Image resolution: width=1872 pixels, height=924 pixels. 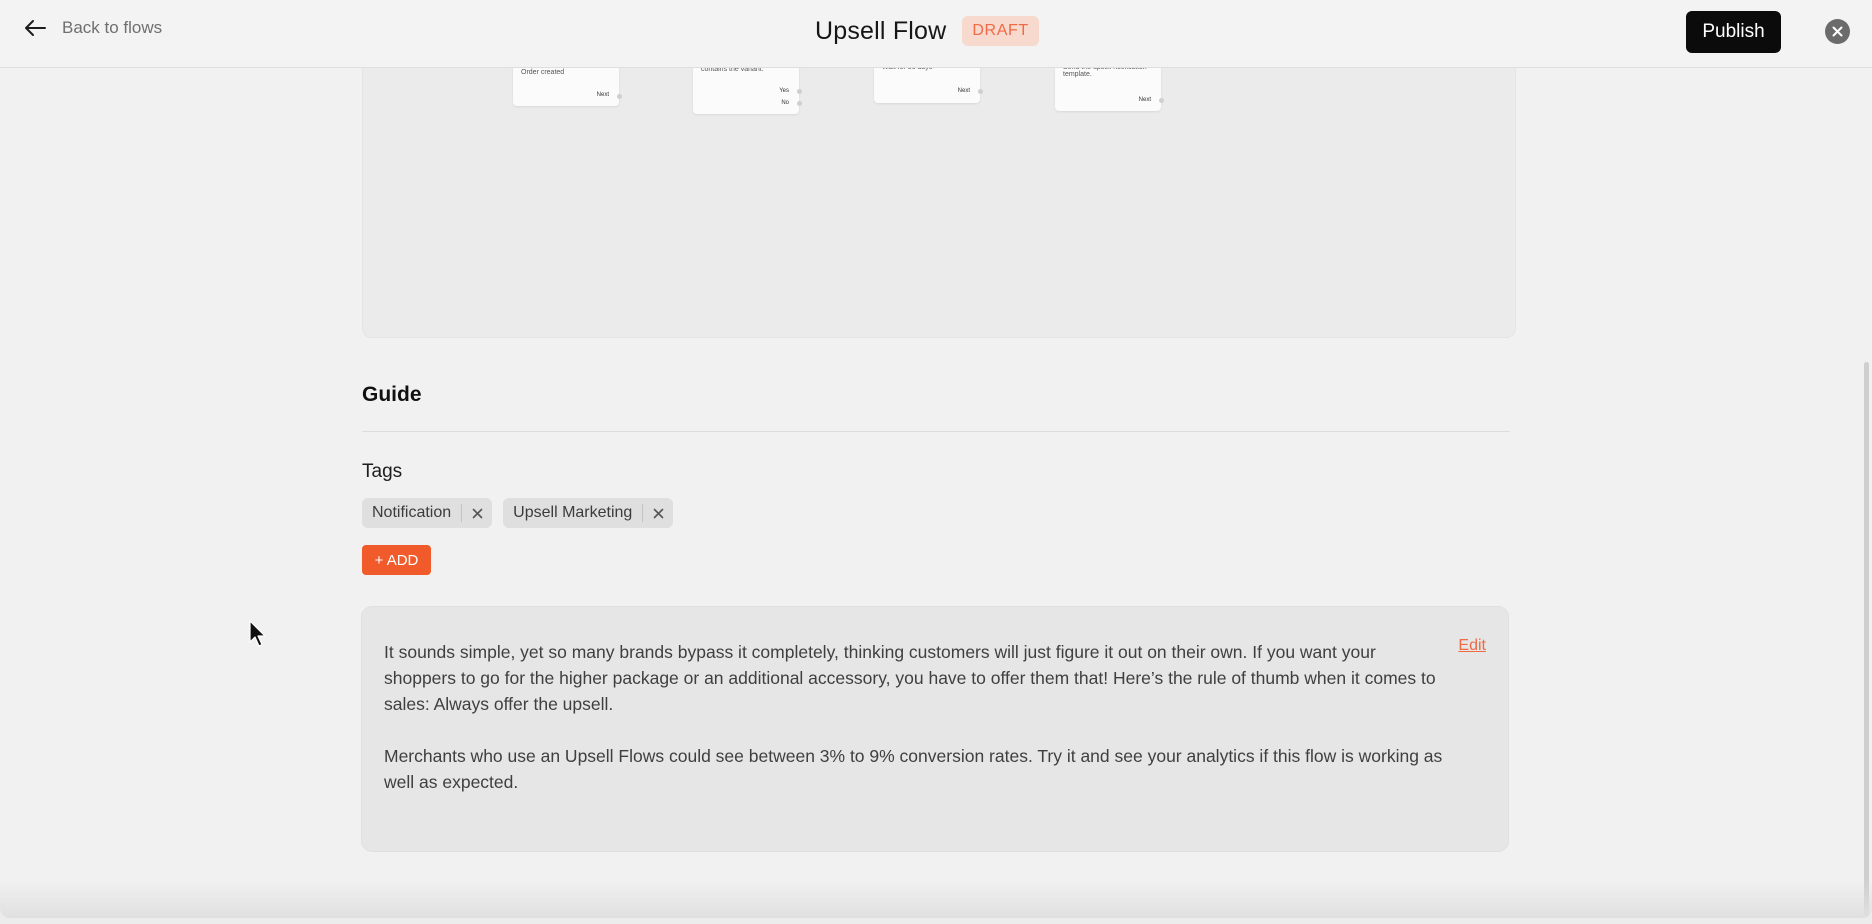 What do you see at coordinates (112, 27) in the screenshot?
I see `back-to-flows-label: Back to flows` at bounding box center [112, 27].